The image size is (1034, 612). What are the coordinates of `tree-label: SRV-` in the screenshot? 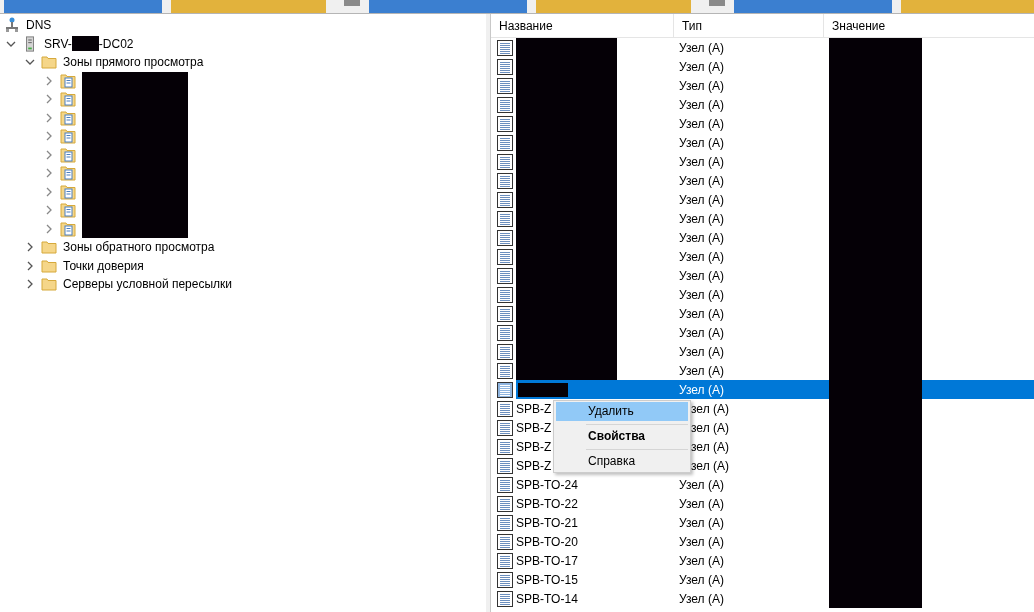 It's located at (57, 43).